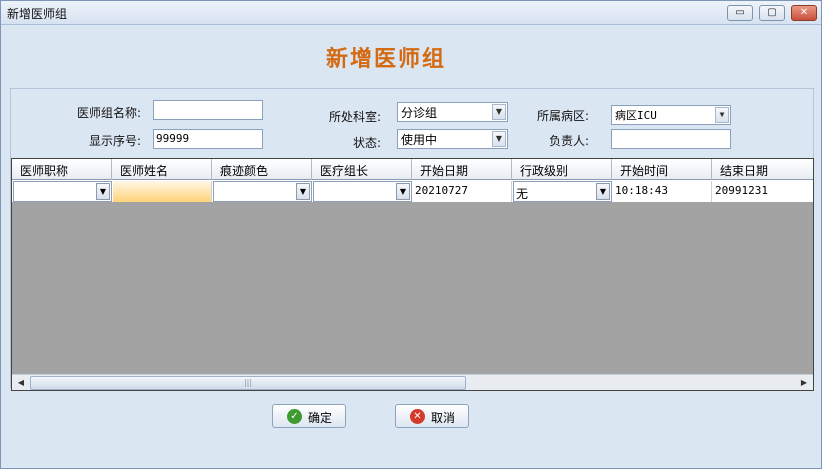 The image size is (833, 469). Describe the element at coordinates (443, 418) in the screenshot. I see `cancel-button-label: 取消` at that location.